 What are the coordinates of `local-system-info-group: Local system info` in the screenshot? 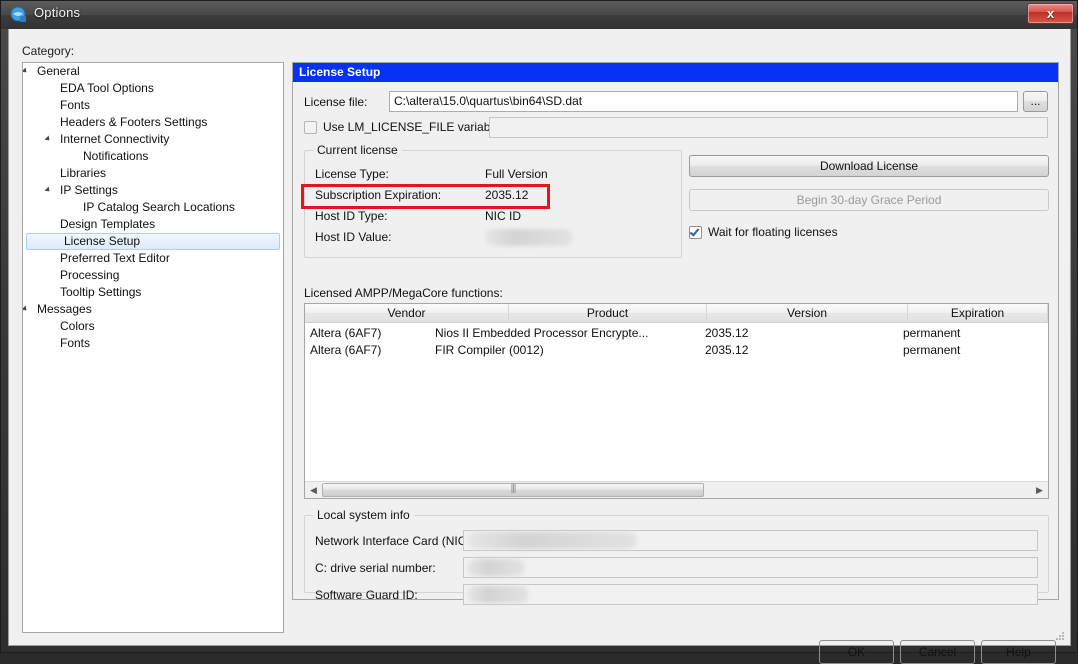 It's located at (676, 550).